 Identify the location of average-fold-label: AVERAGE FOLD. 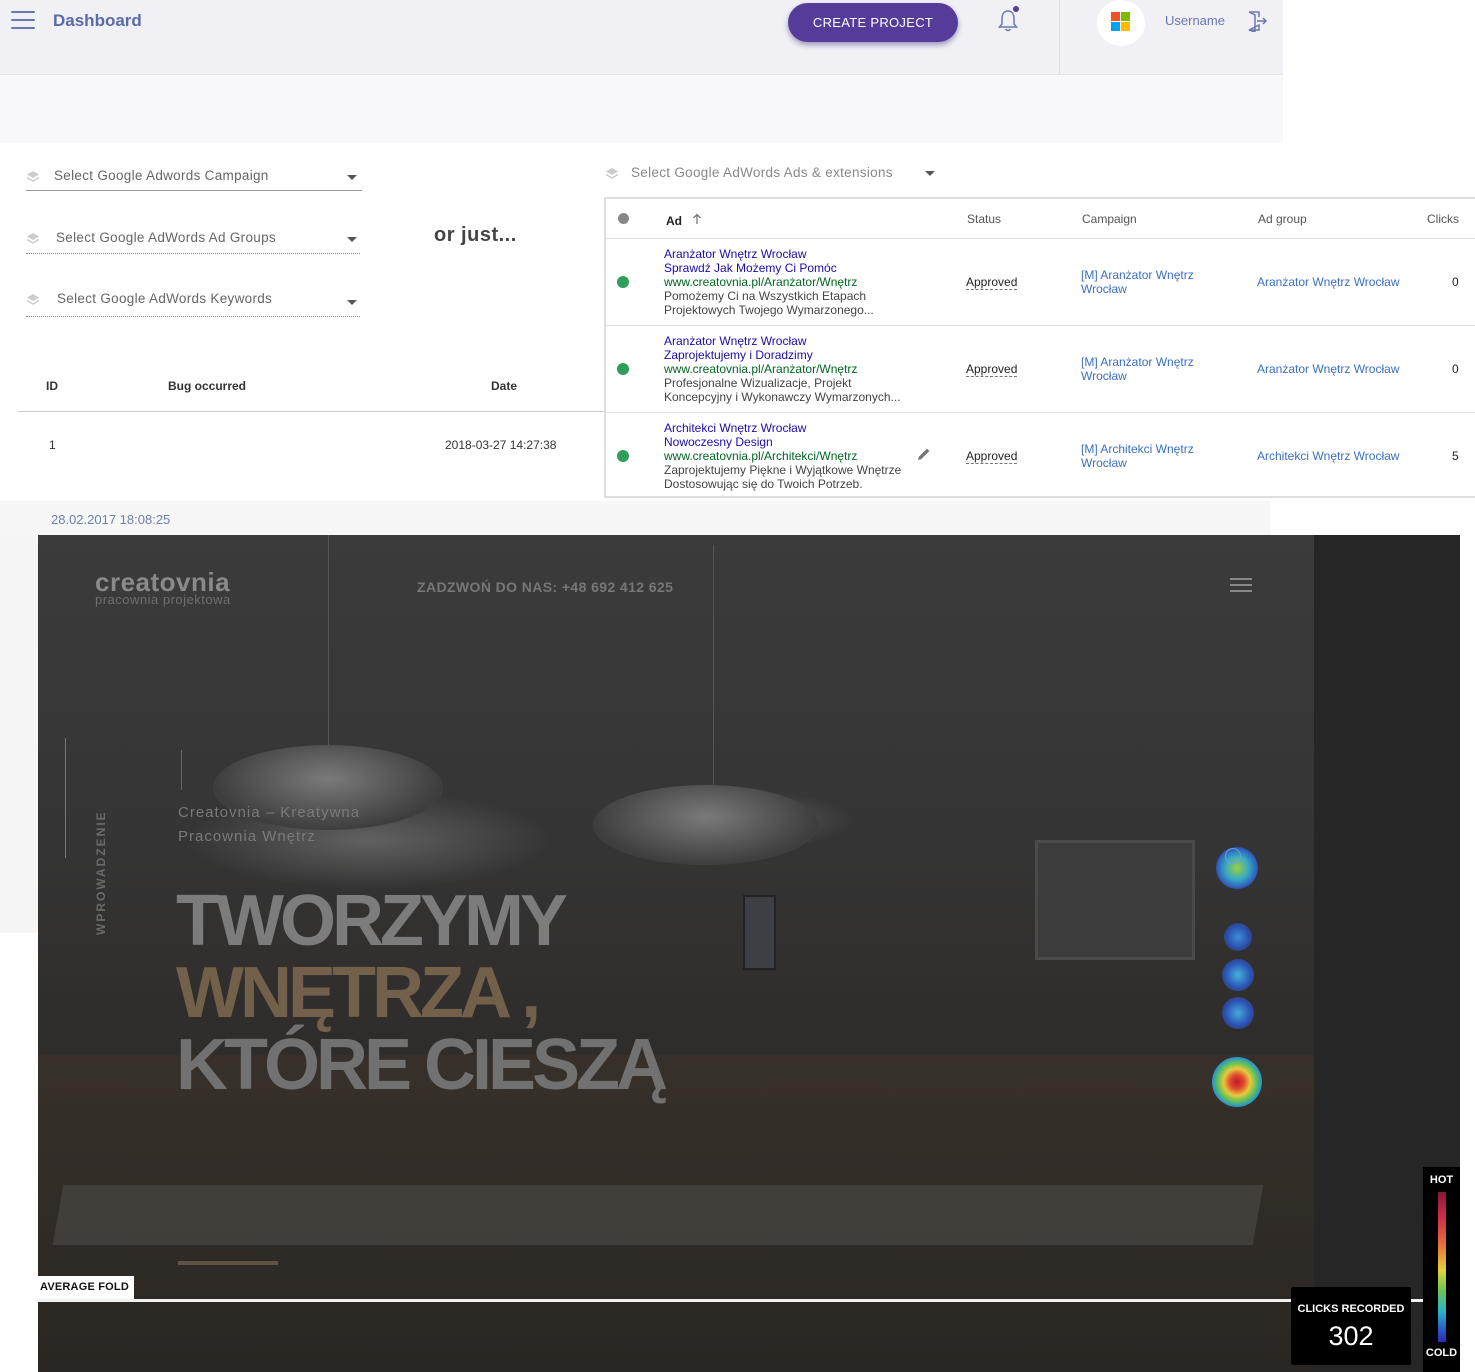
(86, 1287).